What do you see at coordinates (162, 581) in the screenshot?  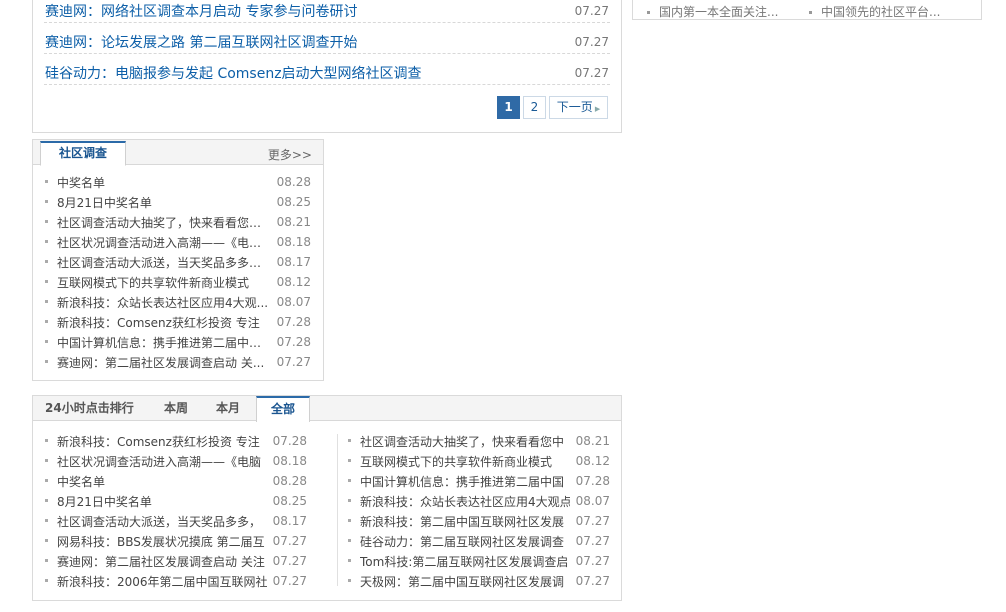 I see `item-title: 新浪科技：2006年第二届中国互联网社` at bounding box center [162, 581].